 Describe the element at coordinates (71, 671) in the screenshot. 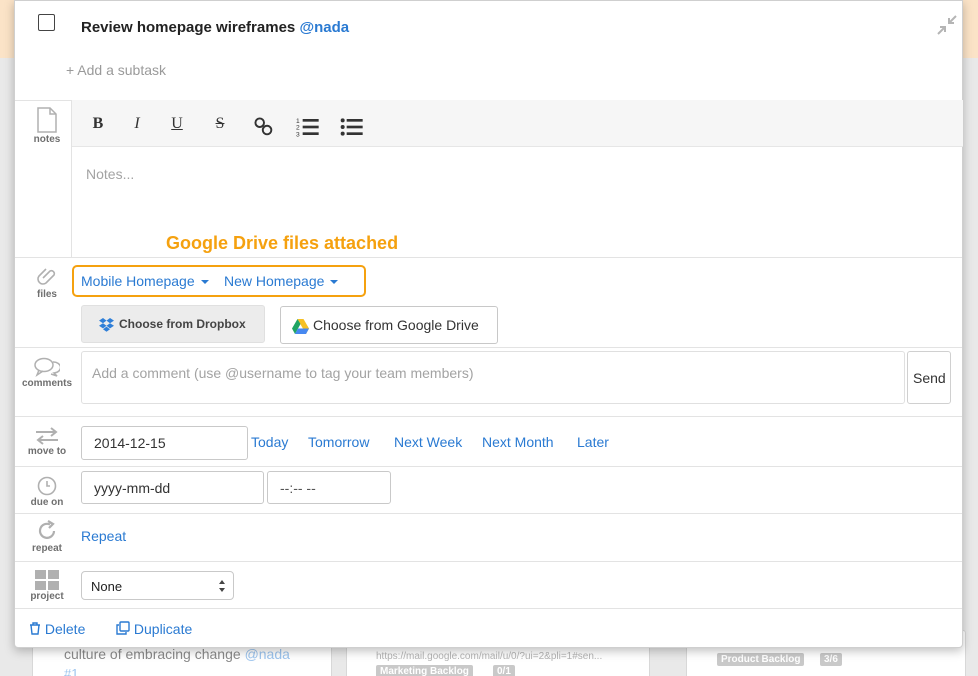

I see `background-card-number: #1` at that location.